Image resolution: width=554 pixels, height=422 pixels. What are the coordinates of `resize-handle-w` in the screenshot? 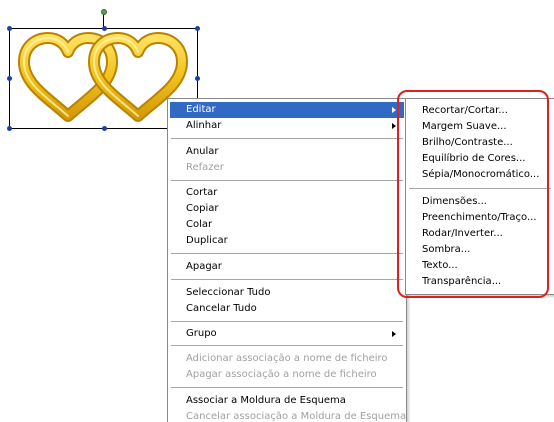 It's located at (9, 78).